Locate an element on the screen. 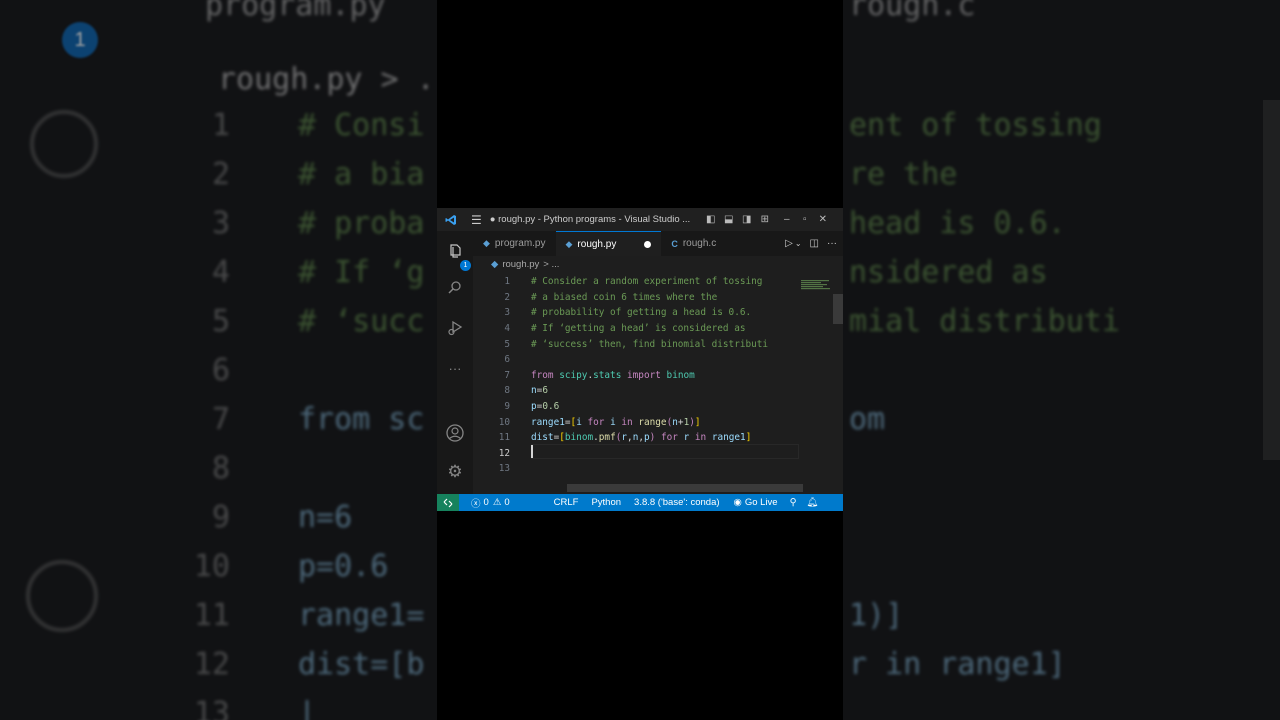  minimize-icon: – is located at coordinates (787, 220).